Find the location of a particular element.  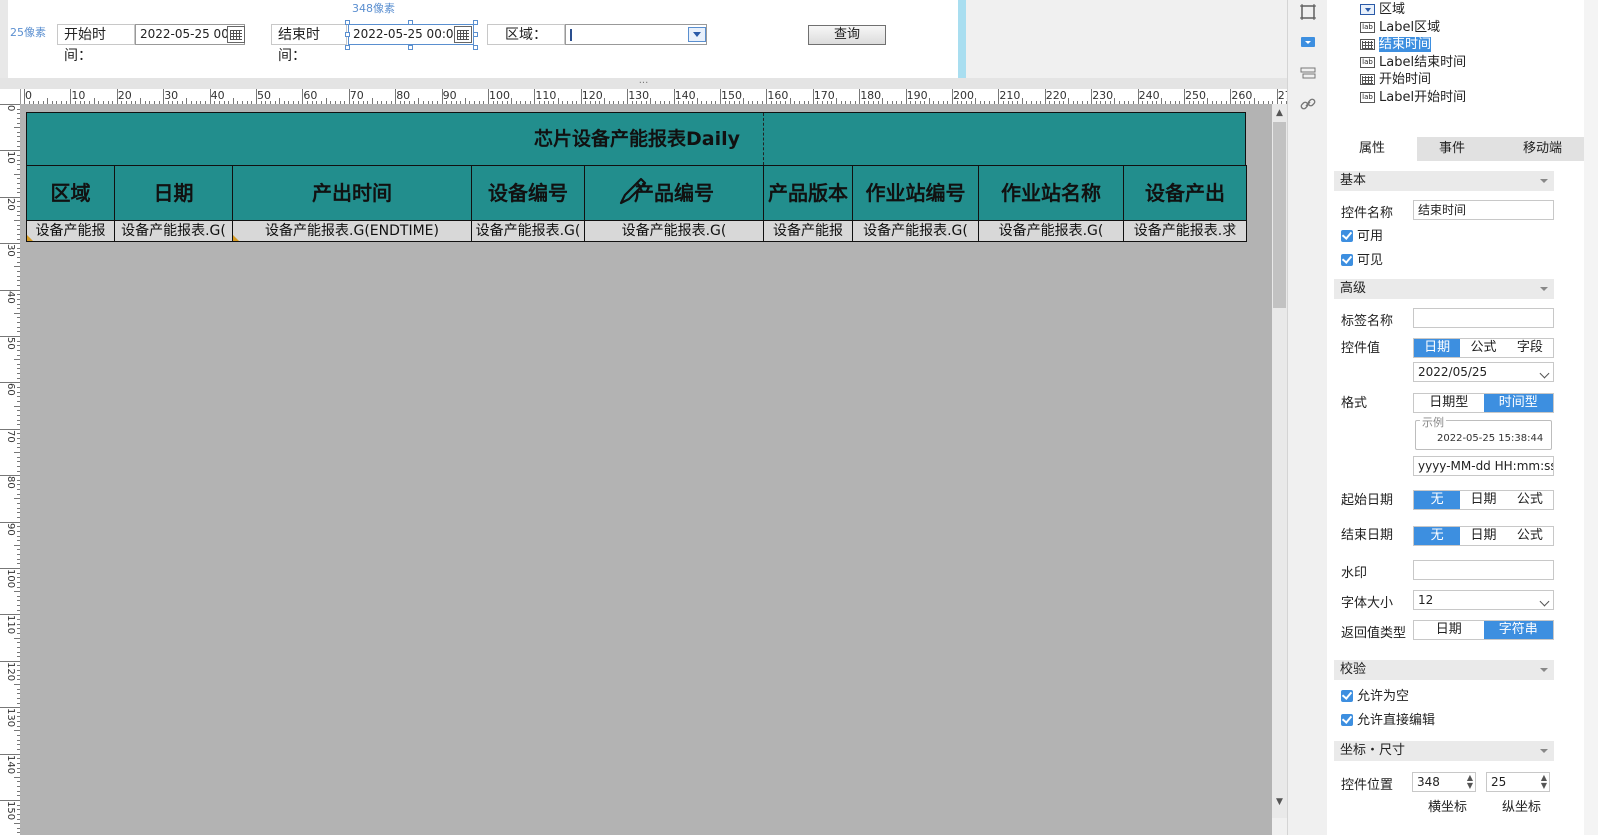

font-size-select: 12 is located at coordinates (1483, 600).